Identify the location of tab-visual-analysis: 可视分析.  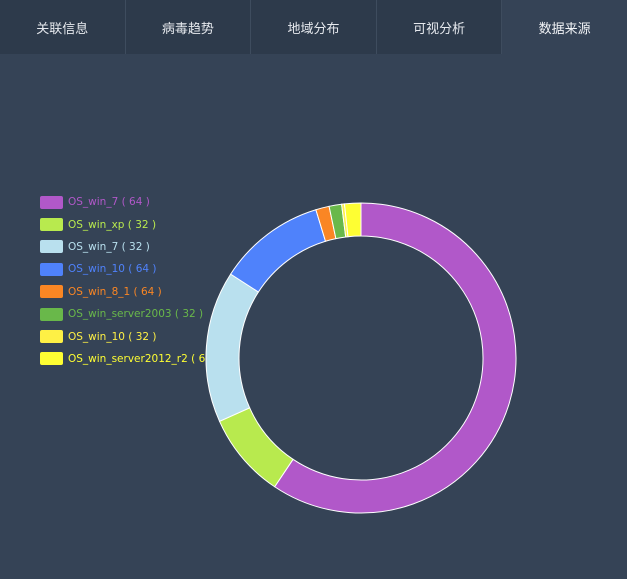
(440, 27).